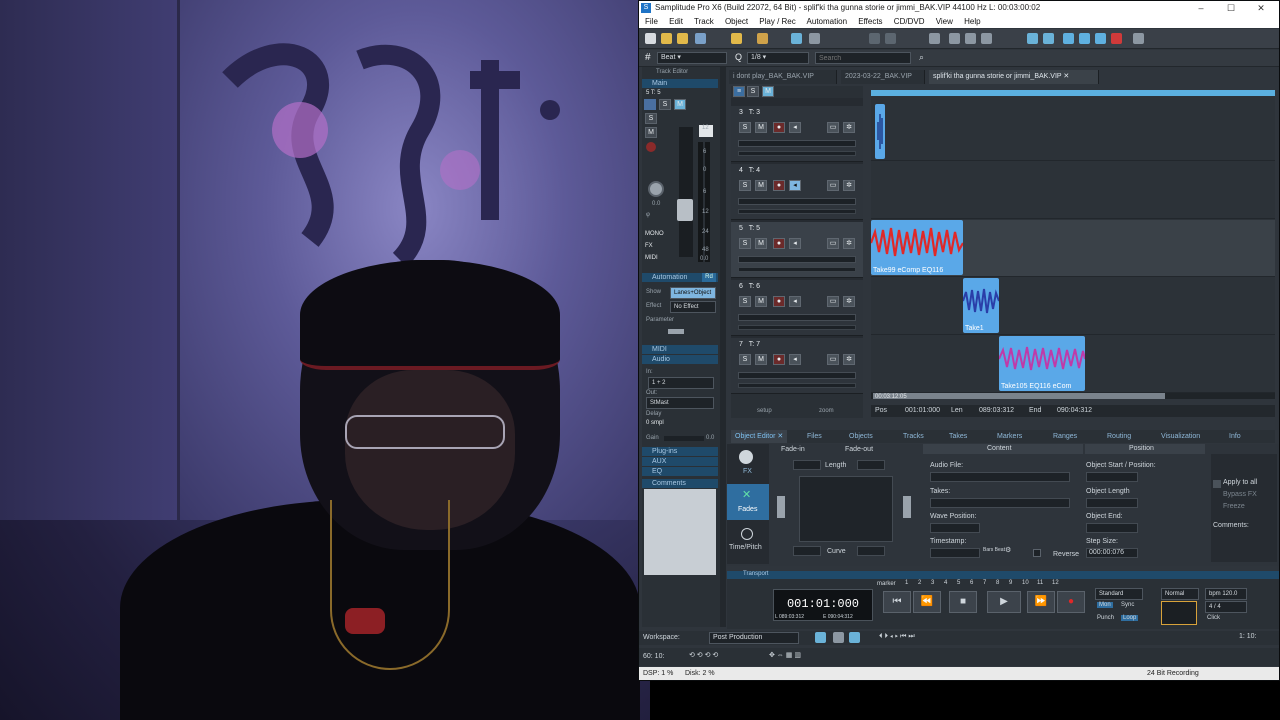 This screenshot has width=1280, height=720. Describe the element at coordinates (1112, 477) in the screenshot. I see `object-start-field` at that location.